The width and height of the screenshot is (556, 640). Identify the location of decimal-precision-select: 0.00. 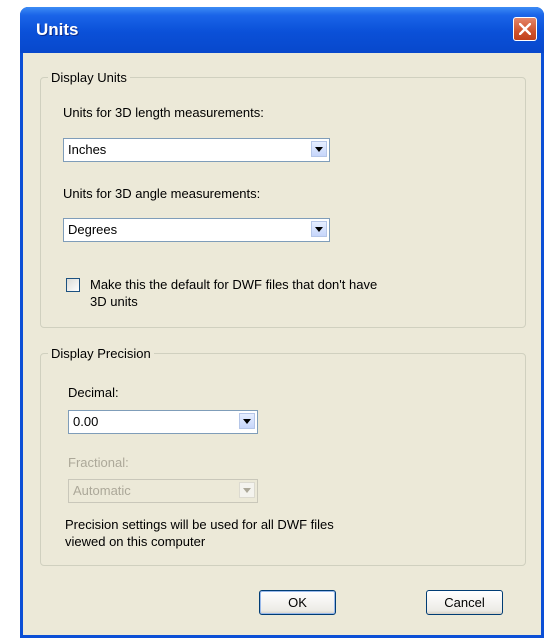
(163, 422).